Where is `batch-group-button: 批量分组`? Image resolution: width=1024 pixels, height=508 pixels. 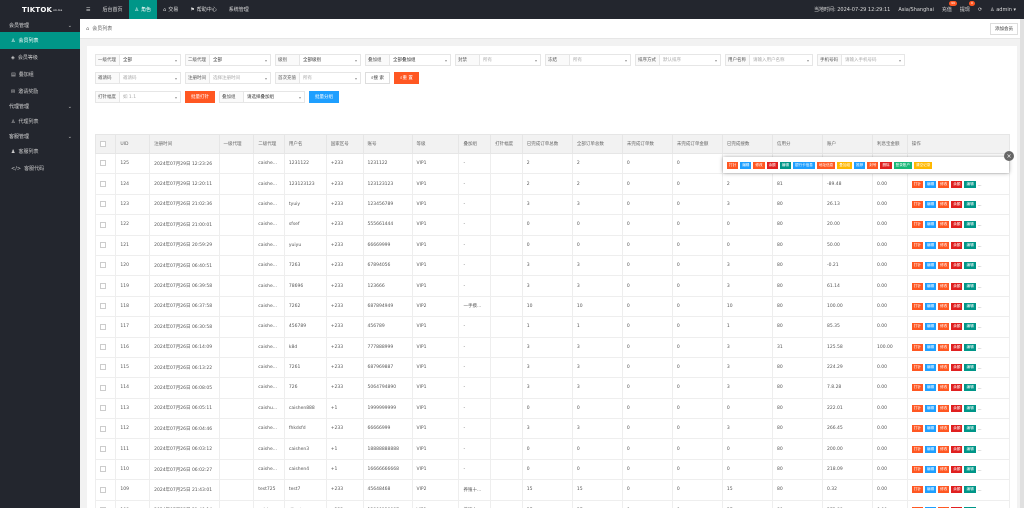 batch-group-button: 批量分组 is located at coordinates (324, 97).